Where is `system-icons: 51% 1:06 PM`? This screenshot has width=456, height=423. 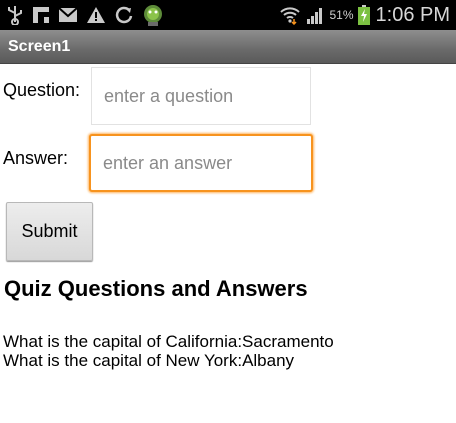
system-icons: 51% 1:06 PM is located at coordinates (364, 15).